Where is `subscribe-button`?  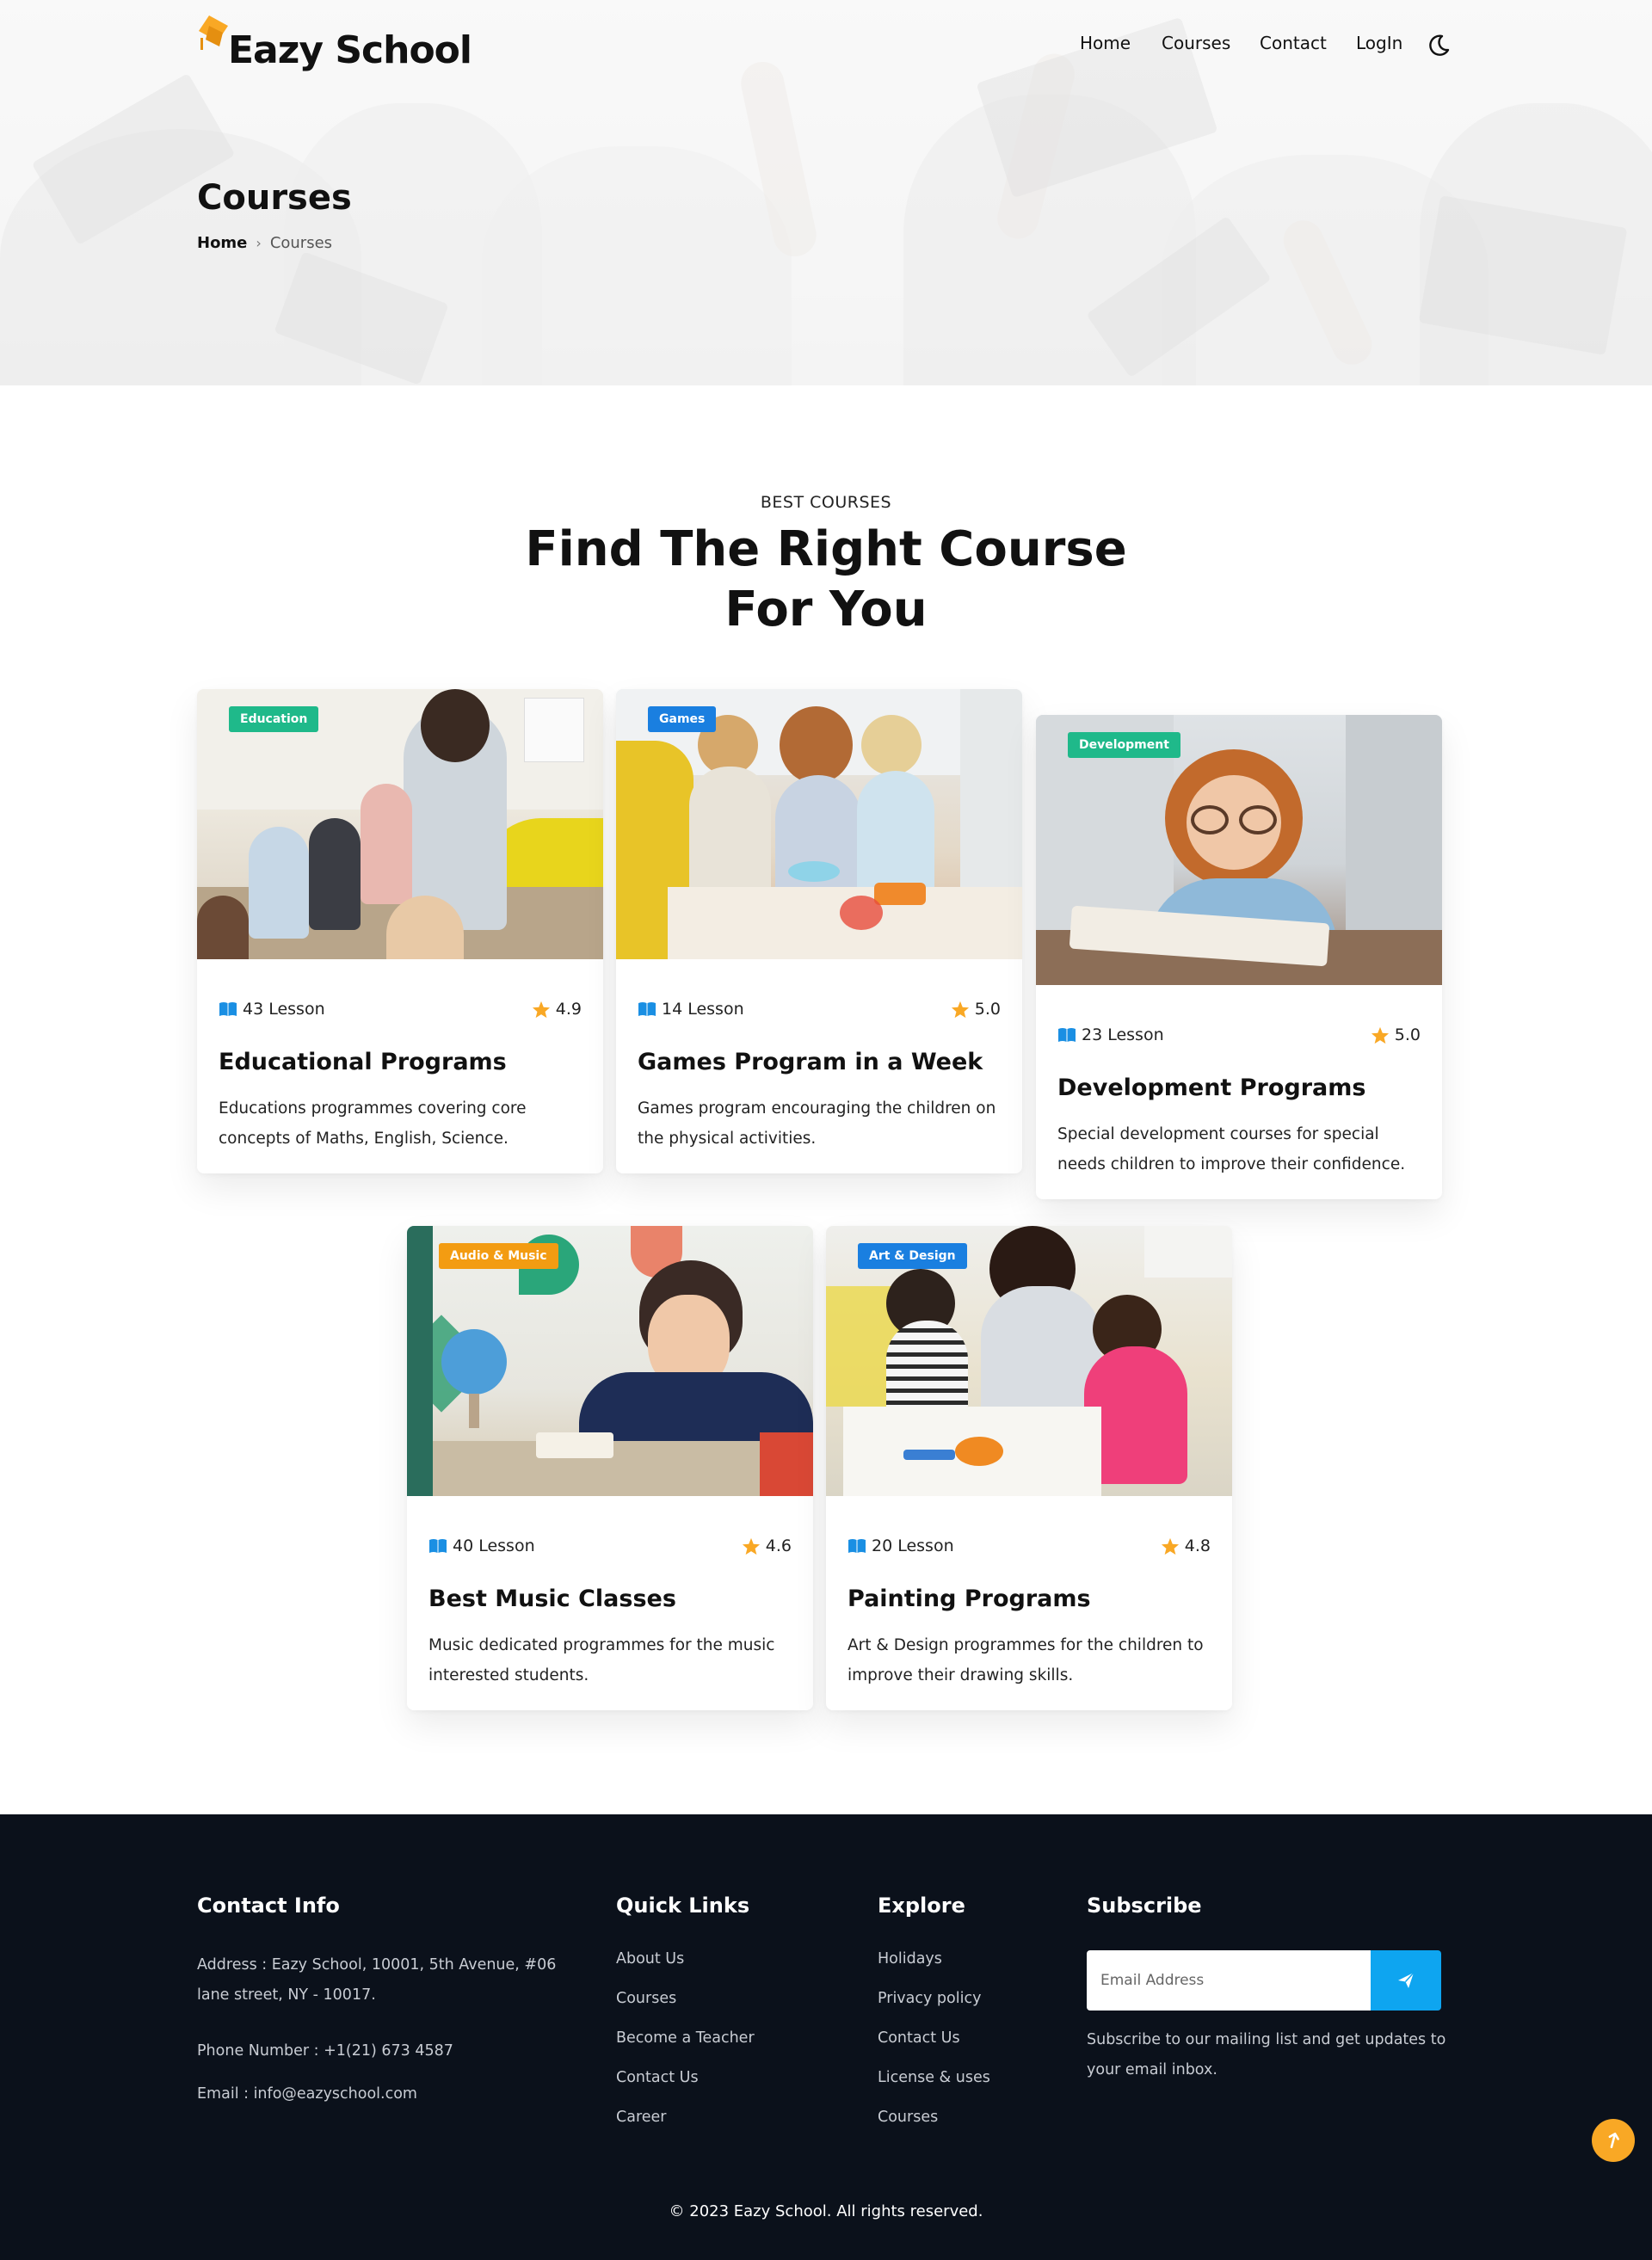
subscribe-button is located at coordinates (1406, 1980).